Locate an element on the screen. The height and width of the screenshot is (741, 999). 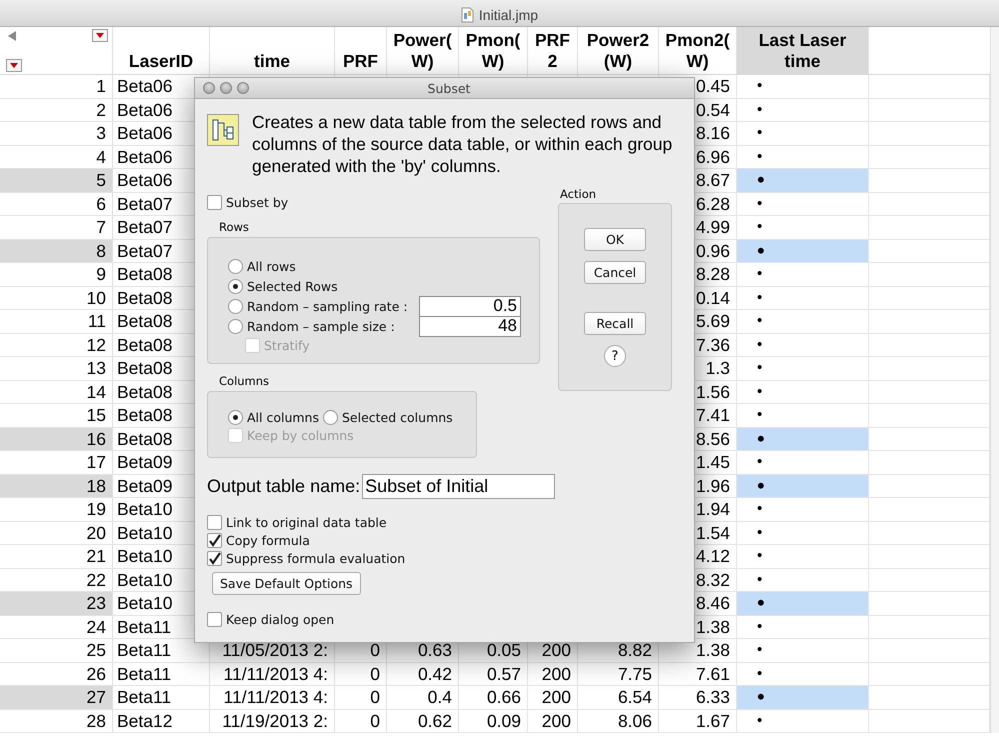
table-cell: 0.4 is located at coordinates (423, 697).